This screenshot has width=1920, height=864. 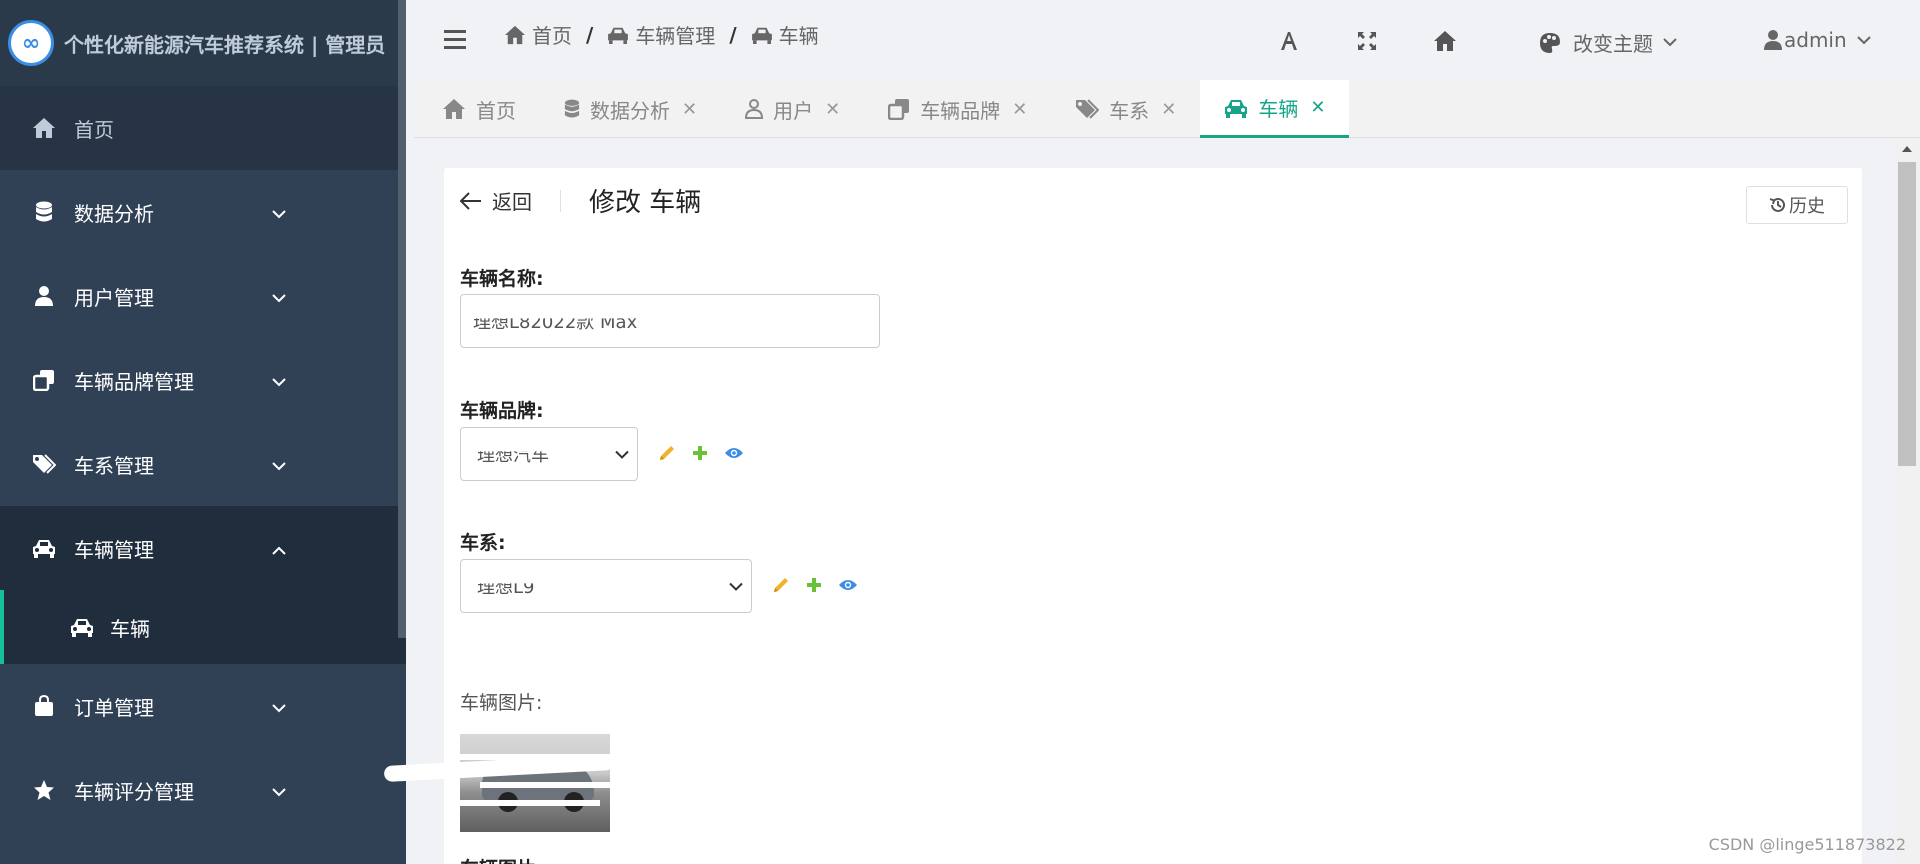 What do you see at coordinates (1613, 44) in the screenshot?
I see `theme-label: 改变主题` at bounding box center [1613, 44].